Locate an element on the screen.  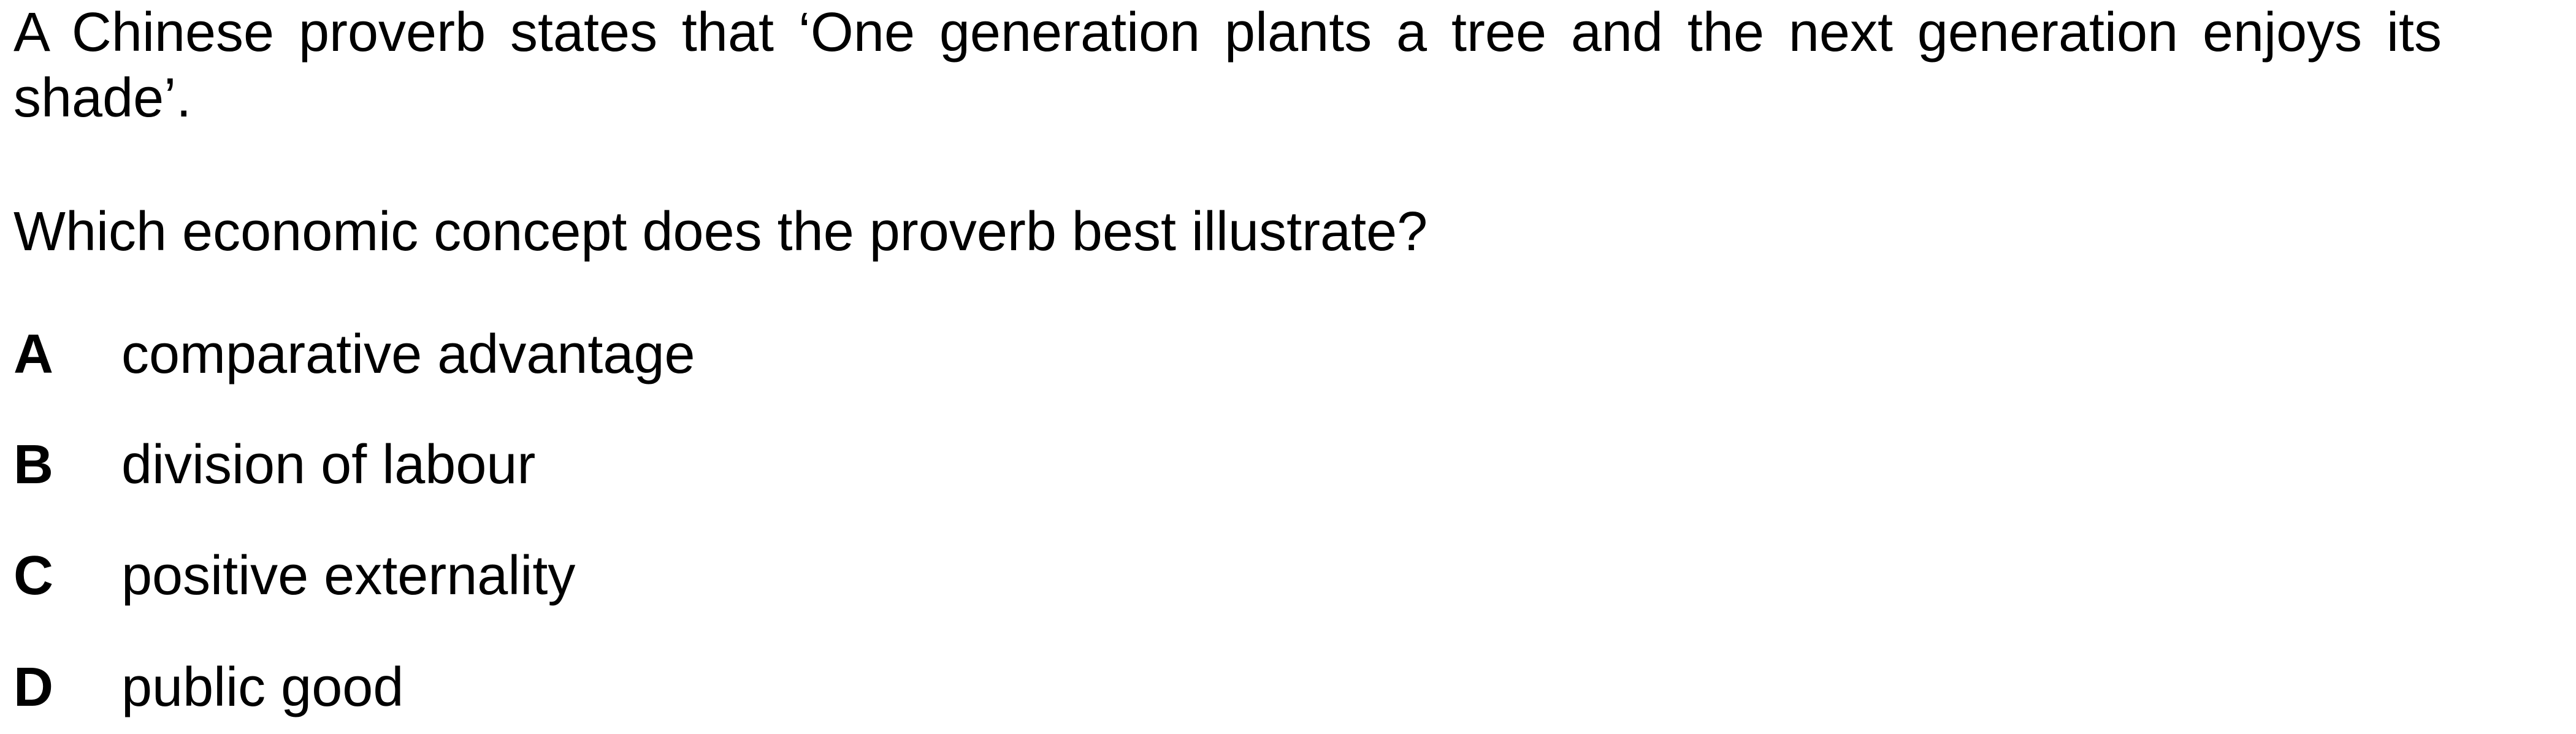
option-letter: A is located at coordinates (33, 354).